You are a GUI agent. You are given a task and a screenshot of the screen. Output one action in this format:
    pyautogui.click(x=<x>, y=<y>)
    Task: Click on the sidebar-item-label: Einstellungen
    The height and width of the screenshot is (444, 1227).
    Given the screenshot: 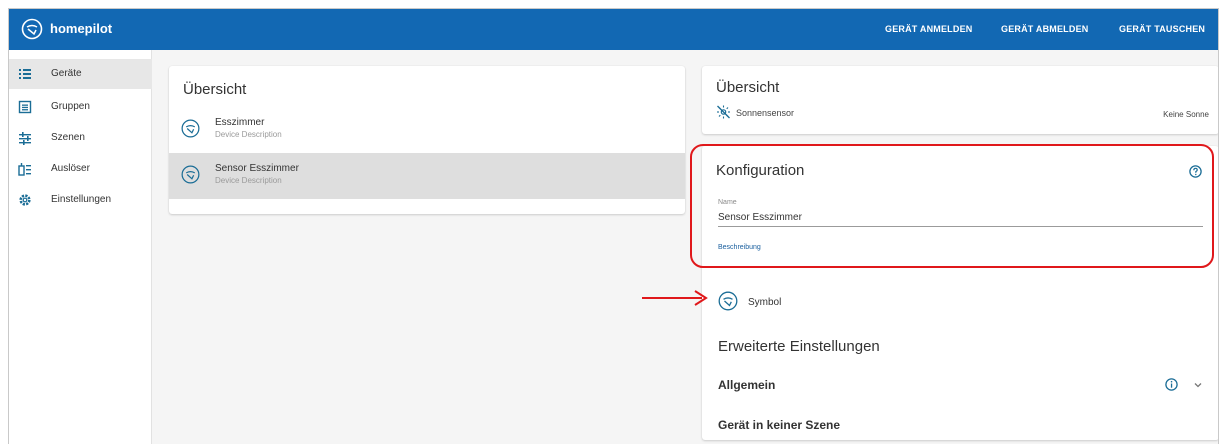 What is the action you would take?
    pyautogui.click(x=81, y=199)
    